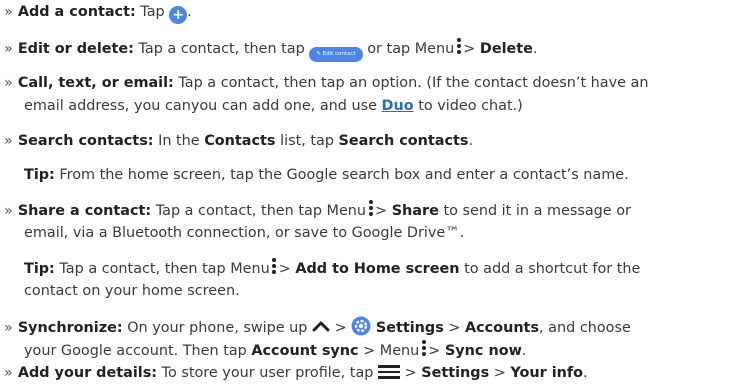  Describe the element at coordinates (483, 351) in the screenshot. I see `sync-now-word: Sync now` at that location.